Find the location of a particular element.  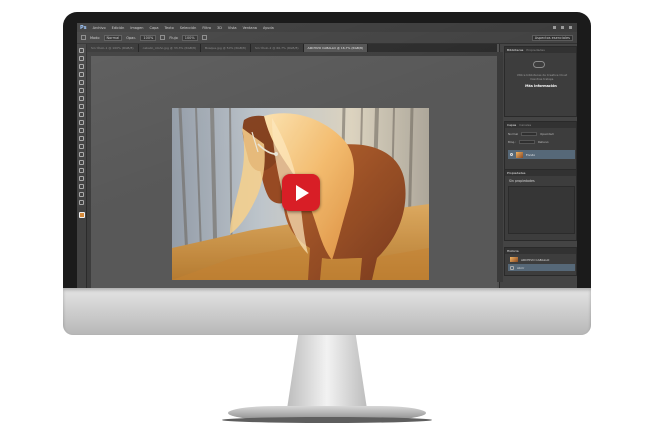

layer-thumbnail is located at coordinates (519, 154).